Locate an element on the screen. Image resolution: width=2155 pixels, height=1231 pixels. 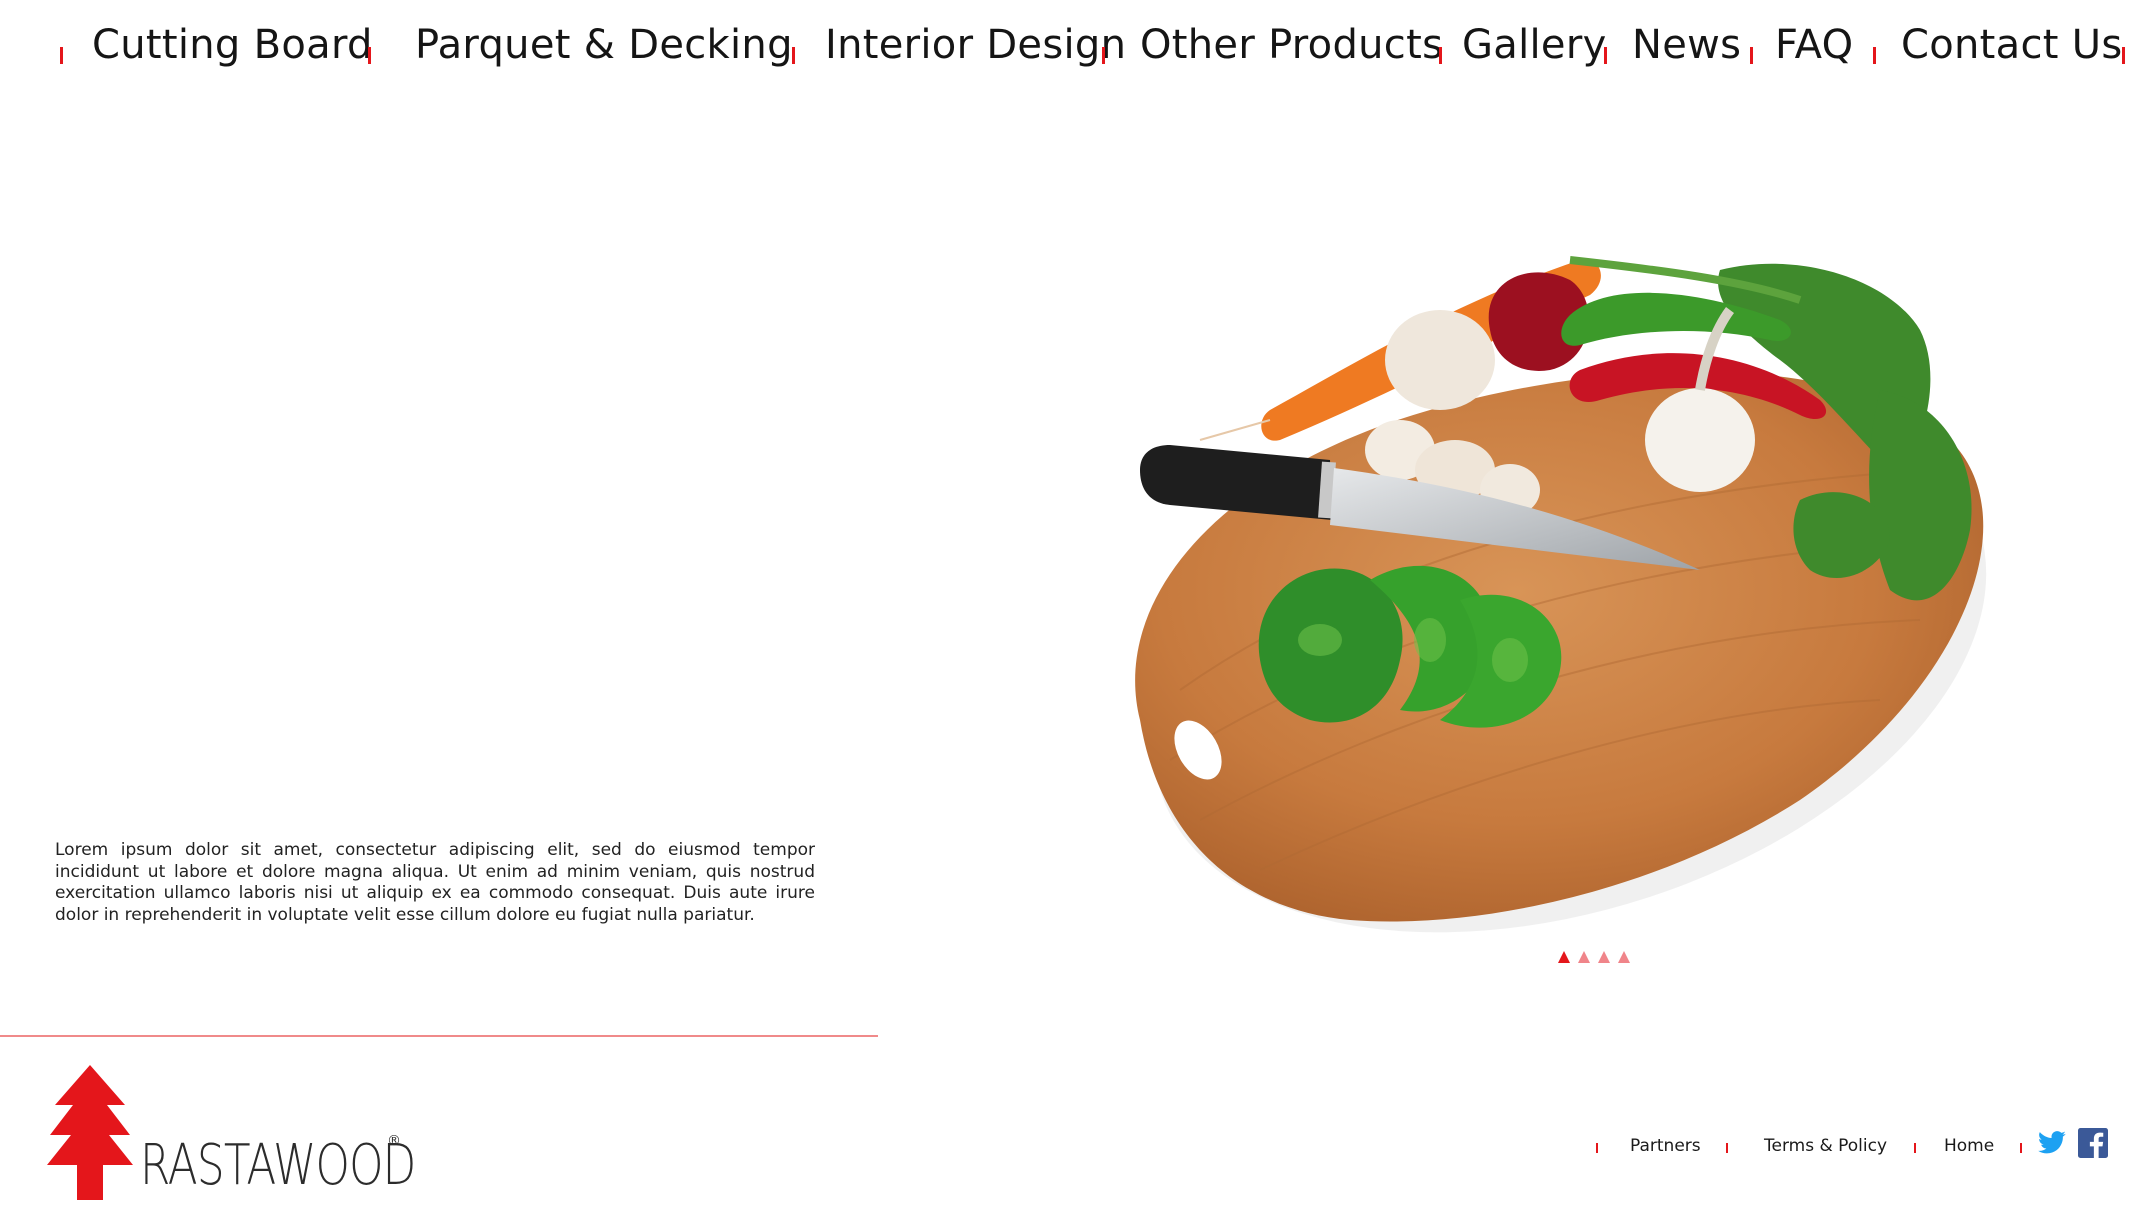
facebook-icon is located at coordinates (2093, 1143).